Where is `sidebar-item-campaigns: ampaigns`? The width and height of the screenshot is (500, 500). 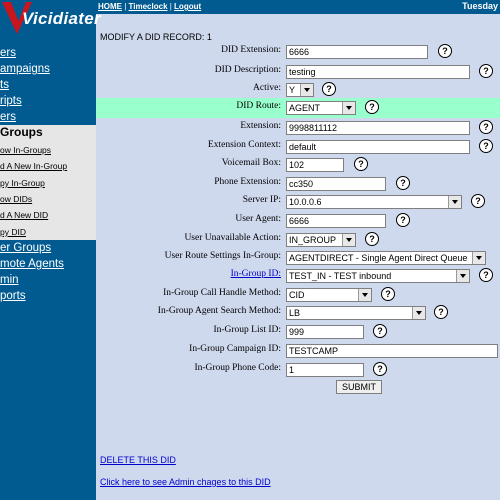
sidebar-item-campaigns: ampaigns is located at coordinates (25, 69).